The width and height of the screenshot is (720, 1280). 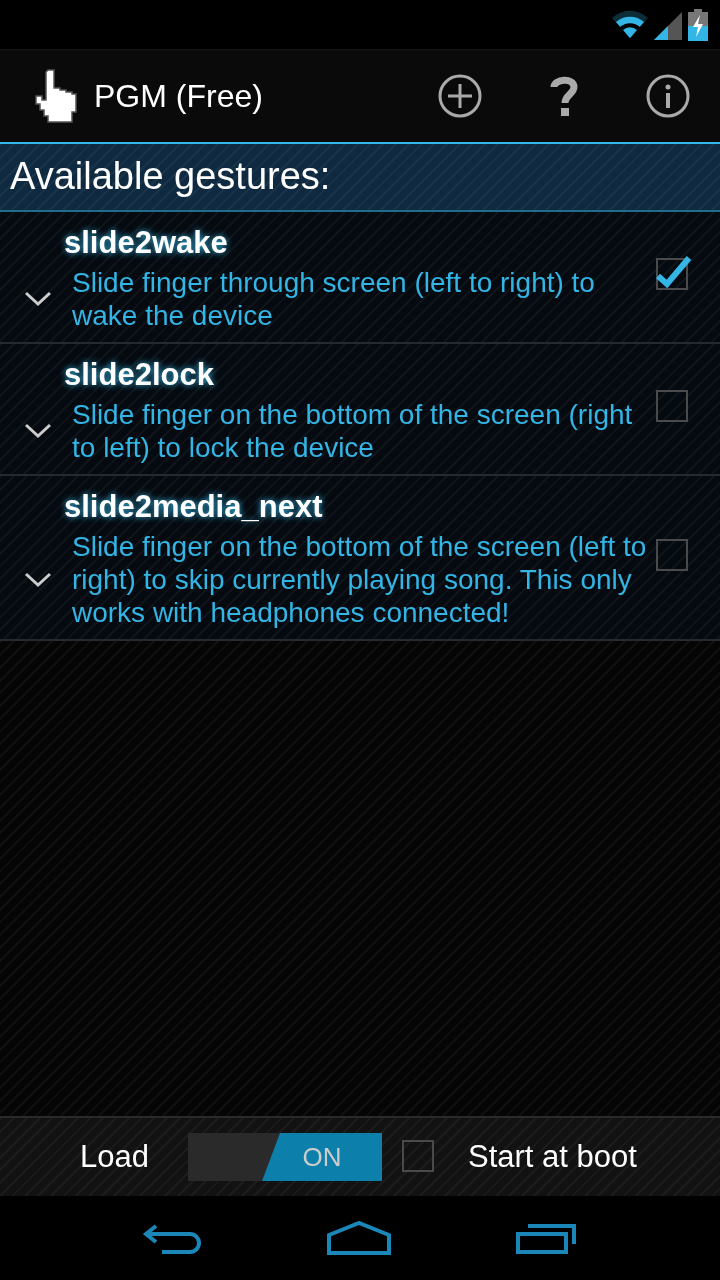 What do you see at coordinates (630, 24) in the screenshot?
I see `wifi-icon` at bounding box center [630, 24].